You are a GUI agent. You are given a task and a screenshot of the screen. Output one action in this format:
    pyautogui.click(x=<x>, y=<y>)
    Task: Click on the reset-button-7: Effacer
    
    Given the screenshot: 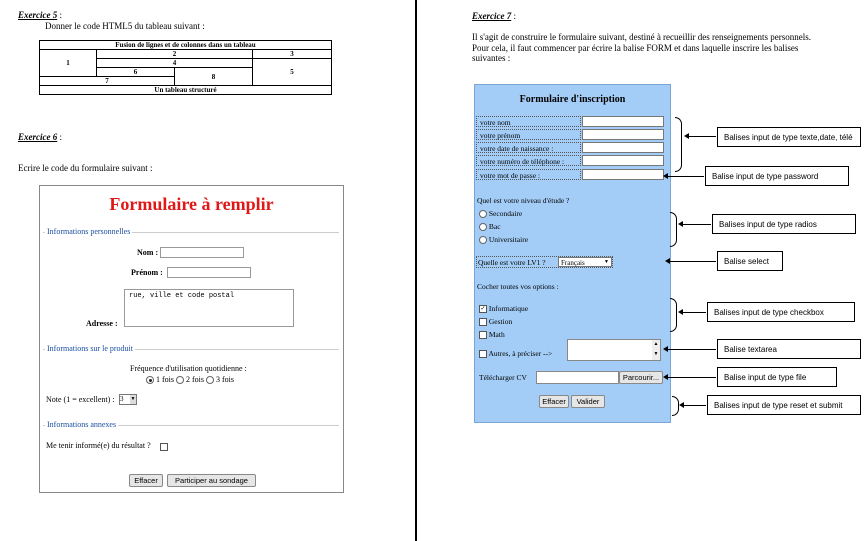 What is the action you would take?
    pyautogui.click(x=554, y=401)
    